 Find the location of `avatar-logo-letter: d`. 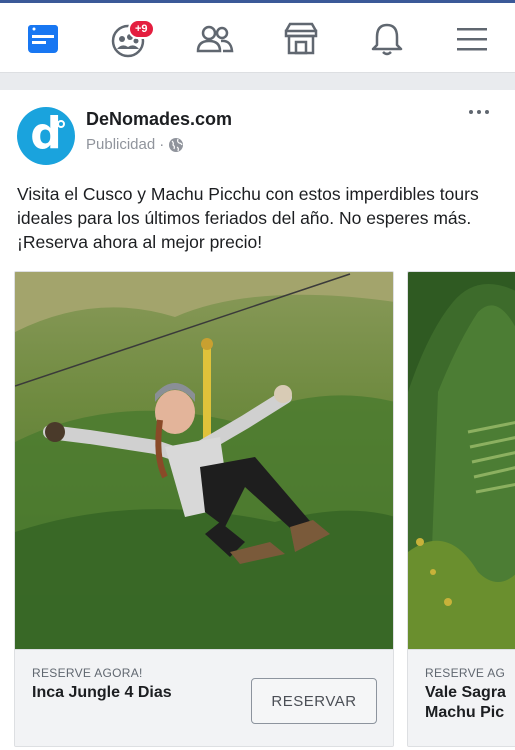

avatar-logo-letter: d is located at coordinates (46, 133).